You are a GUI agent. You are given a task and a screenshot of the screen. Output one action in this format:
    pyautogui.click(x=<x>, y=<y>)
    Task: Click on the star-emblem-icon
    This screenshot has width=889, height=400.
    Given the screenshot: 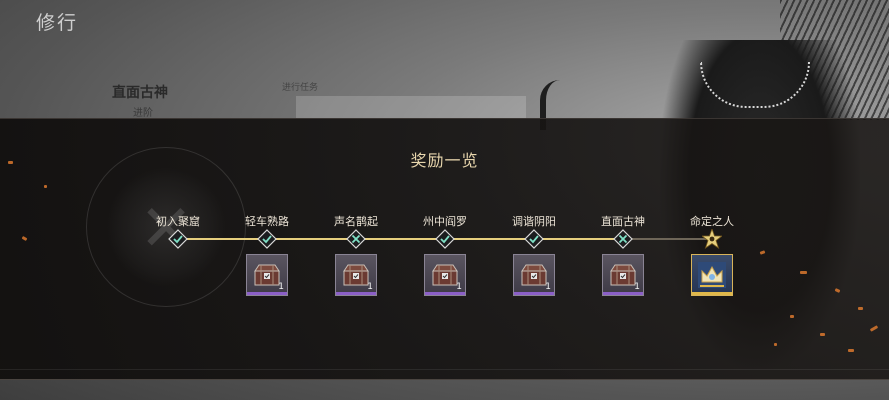 What is the action you would take?
    pyautogui.click(x=712, y=238)
    